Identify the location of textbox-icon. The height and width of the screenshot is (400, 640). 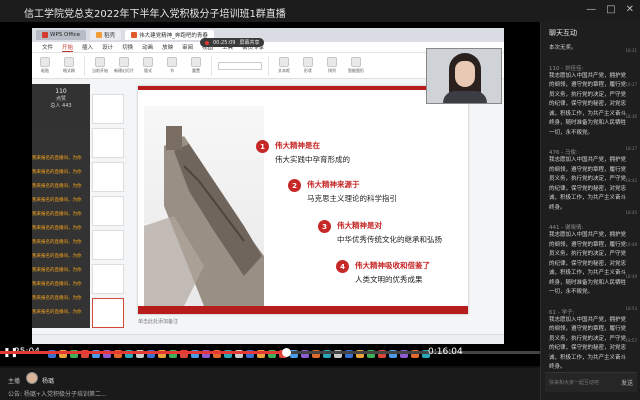
(284, 62).